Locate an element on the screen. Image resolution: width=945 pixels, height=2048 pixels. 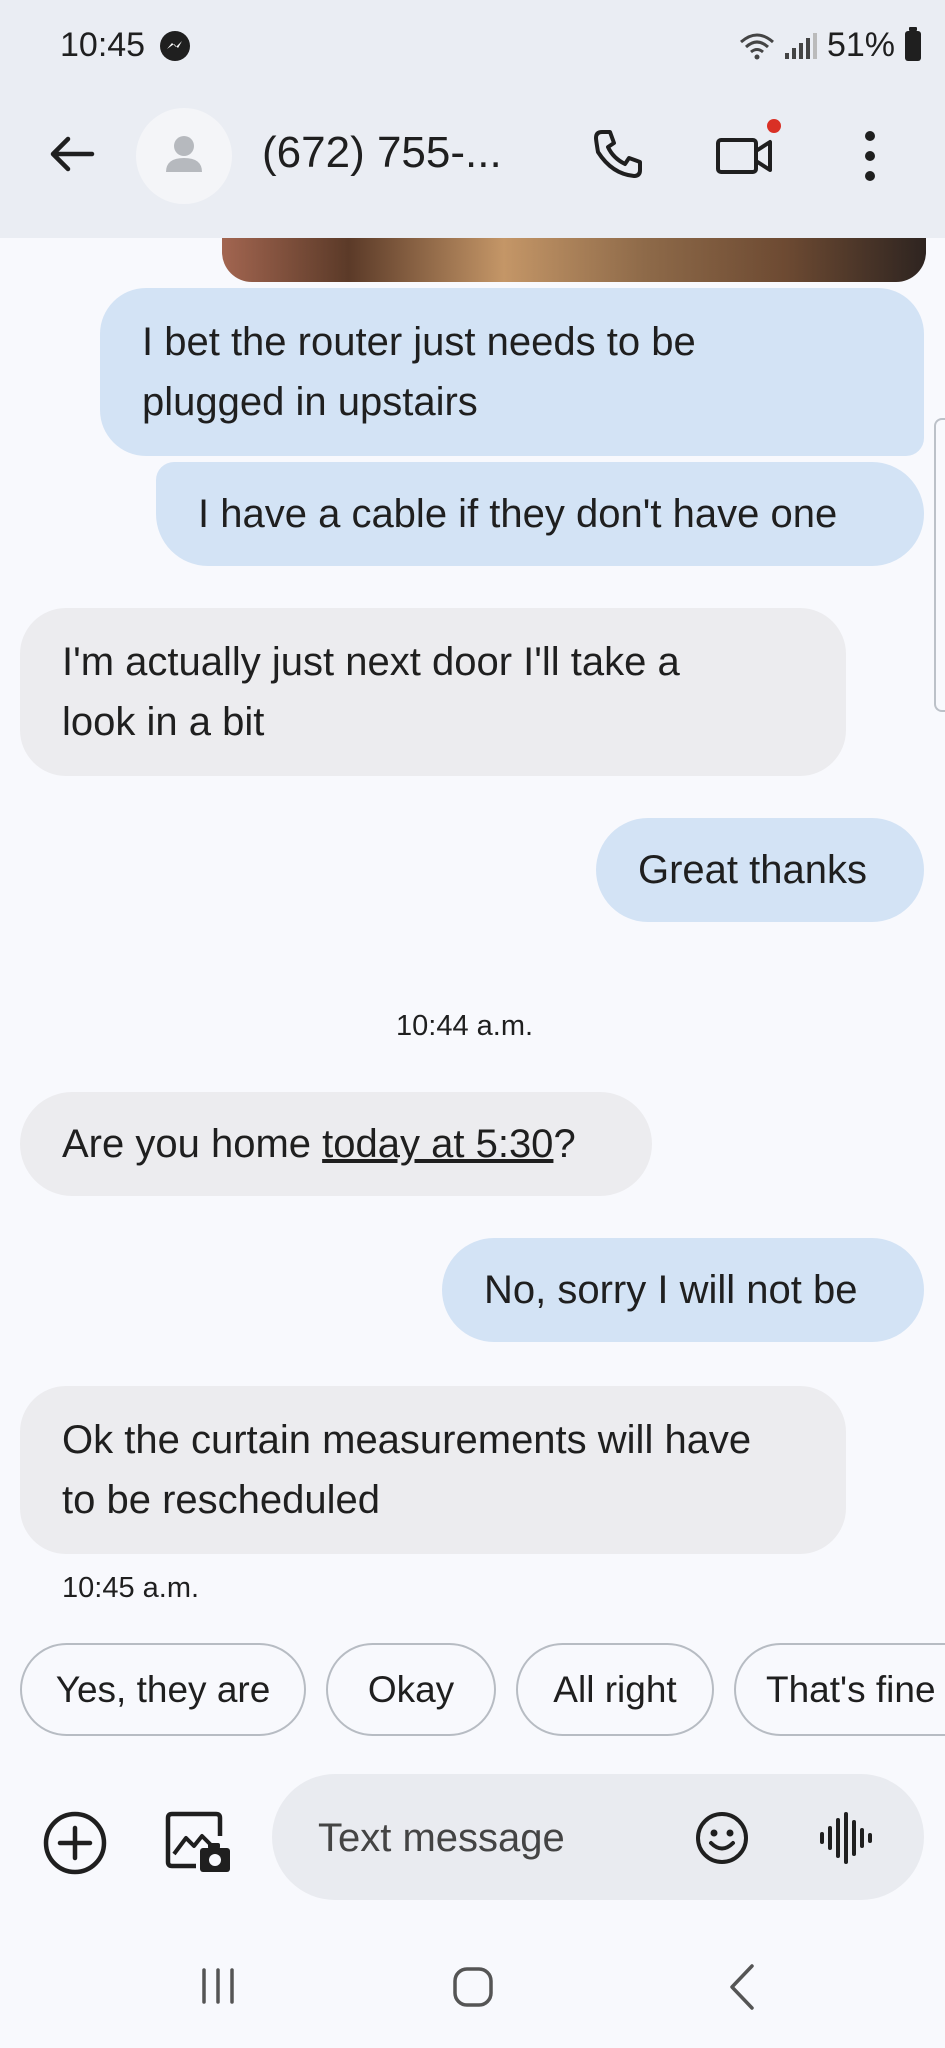
battery-percent: 51% is located at coordinates (860, 45).